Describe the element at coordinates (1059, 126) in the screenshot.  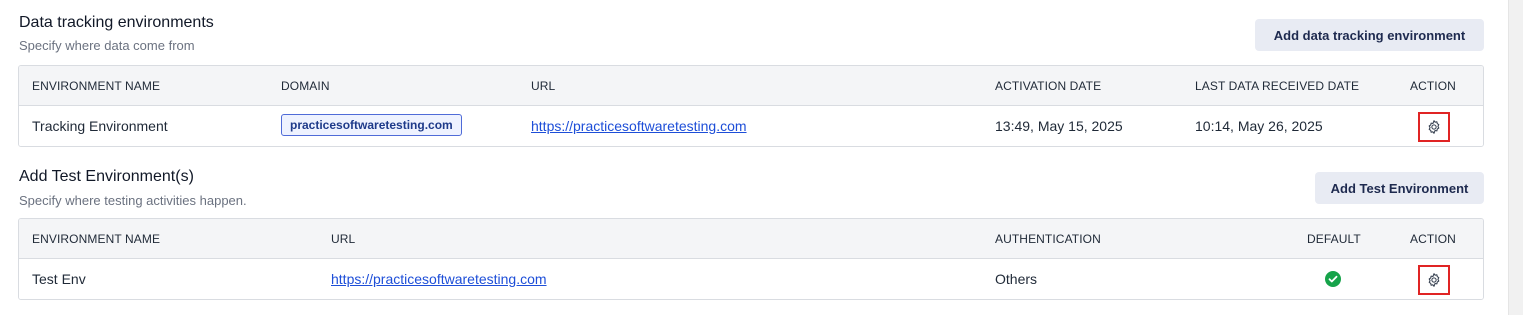
I see `activation-date-cell: 13:49, May 15, 2025` at that location.